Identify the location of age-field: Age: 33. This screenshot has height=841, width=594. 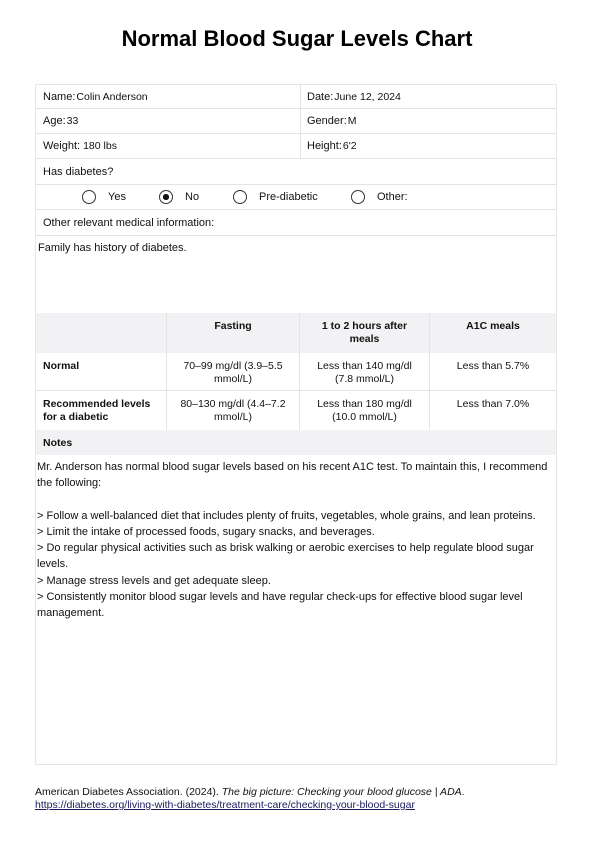
(168, 121).